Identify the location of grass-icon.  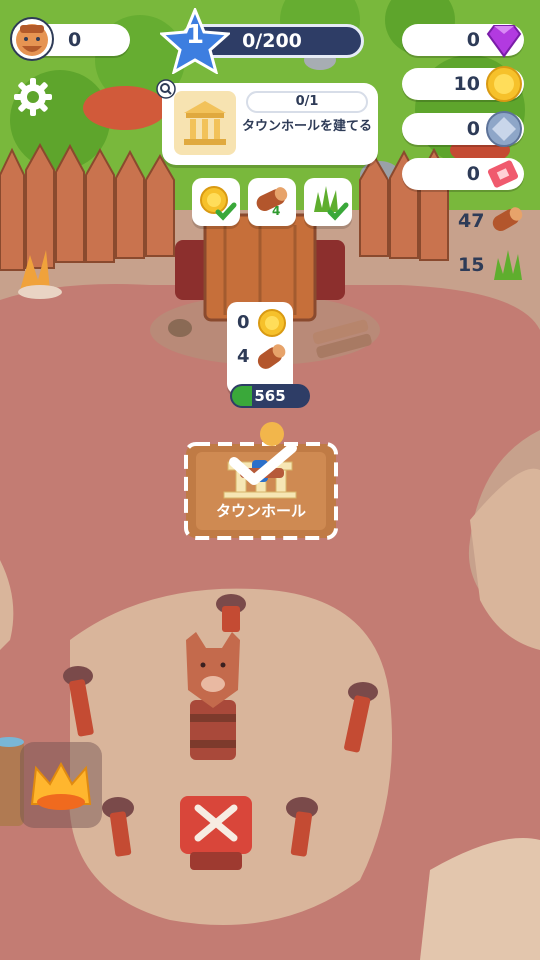
(508, 265).